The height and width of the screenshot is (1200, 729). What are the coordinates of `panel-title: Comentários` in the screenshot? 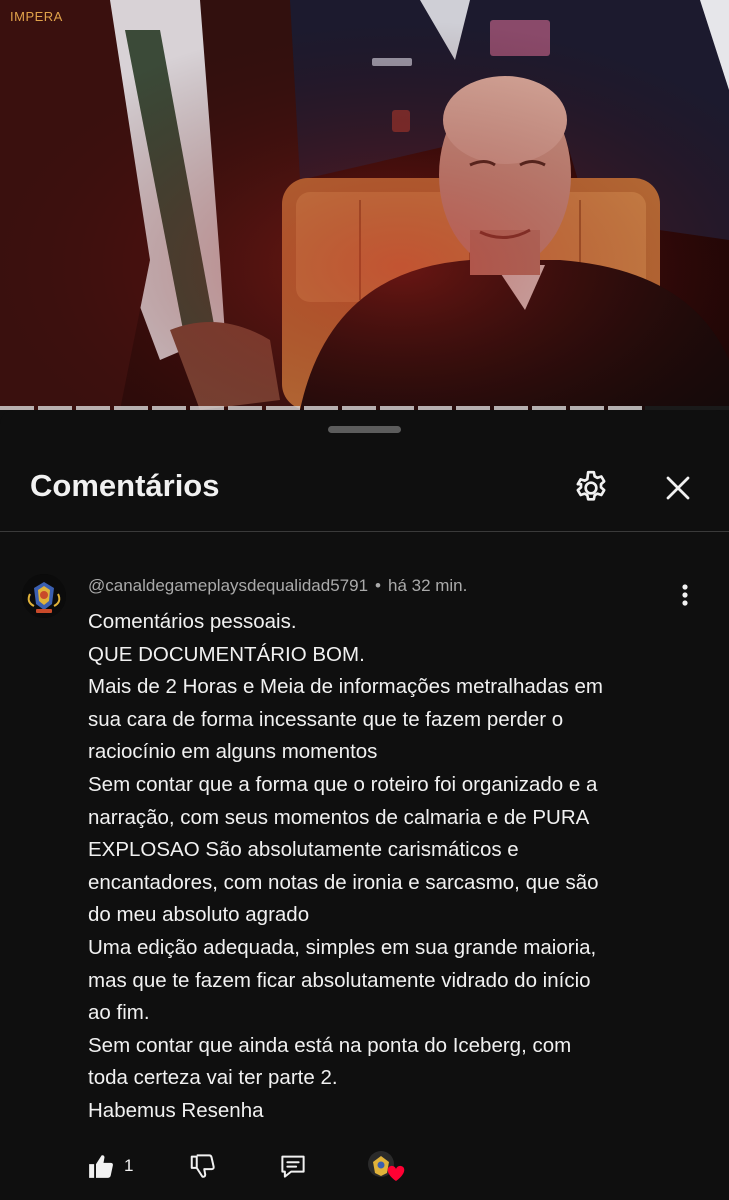 It's located at (125, 485).